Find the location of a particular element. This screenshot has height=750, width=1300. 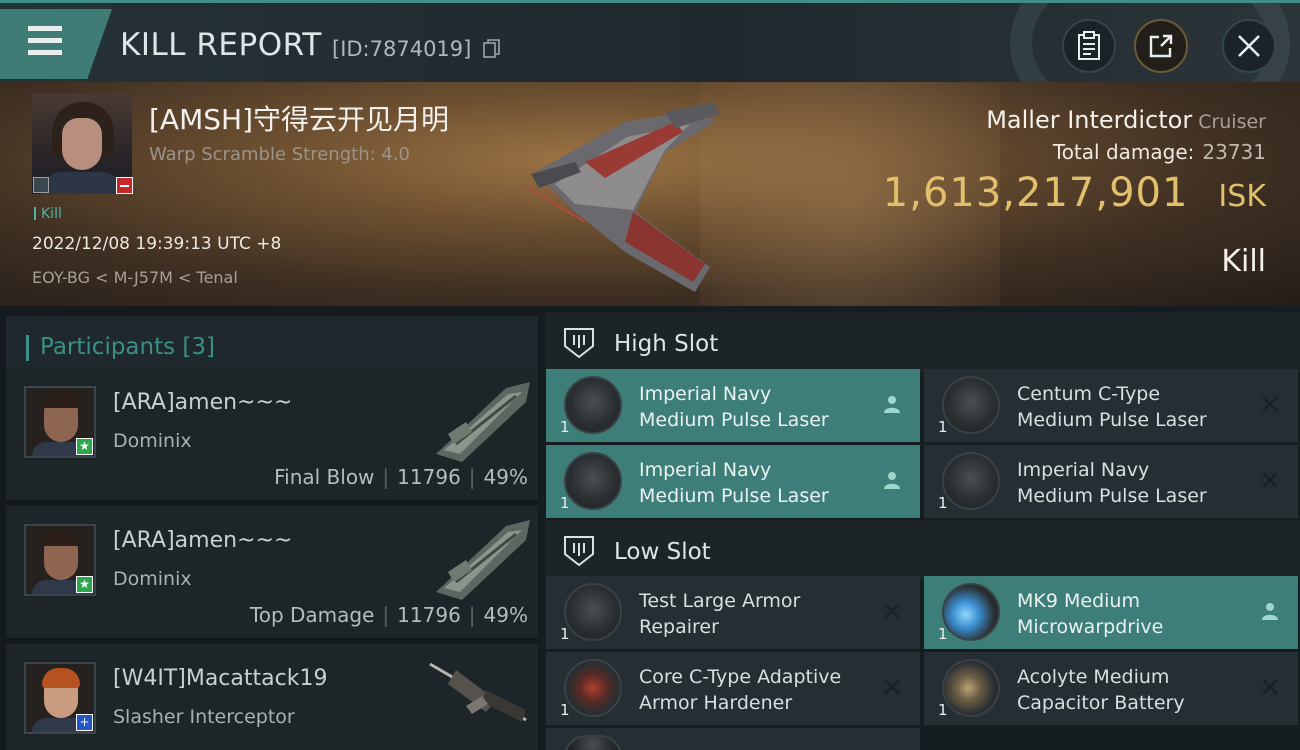

total-damage-label: Total damage: is located at coordinates (1123, 152).